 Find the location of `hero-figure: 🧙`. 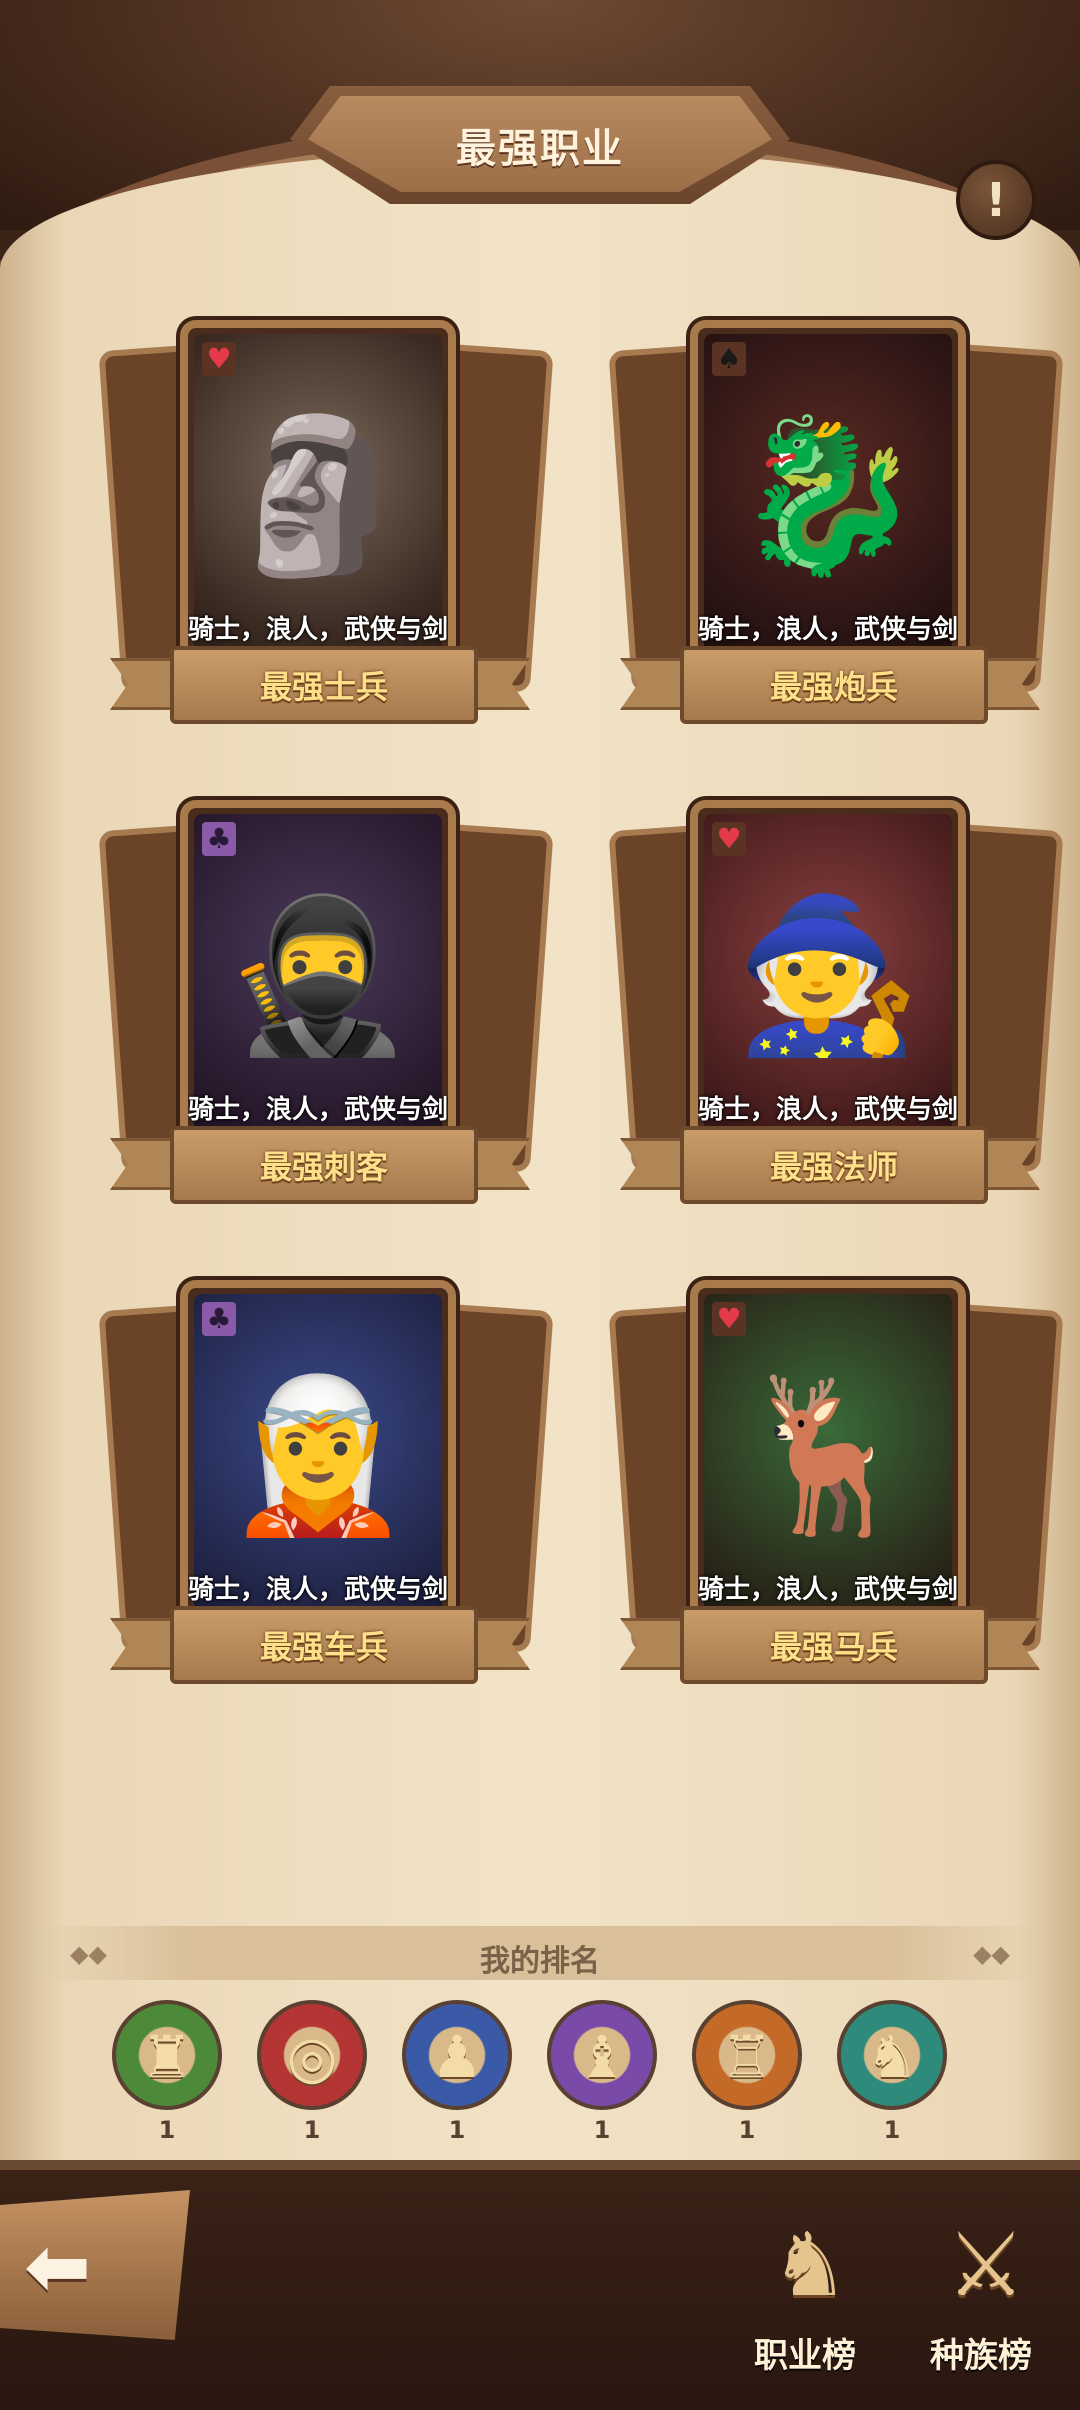

hero-figure: 🧙 is located at coordinates (828, 976).